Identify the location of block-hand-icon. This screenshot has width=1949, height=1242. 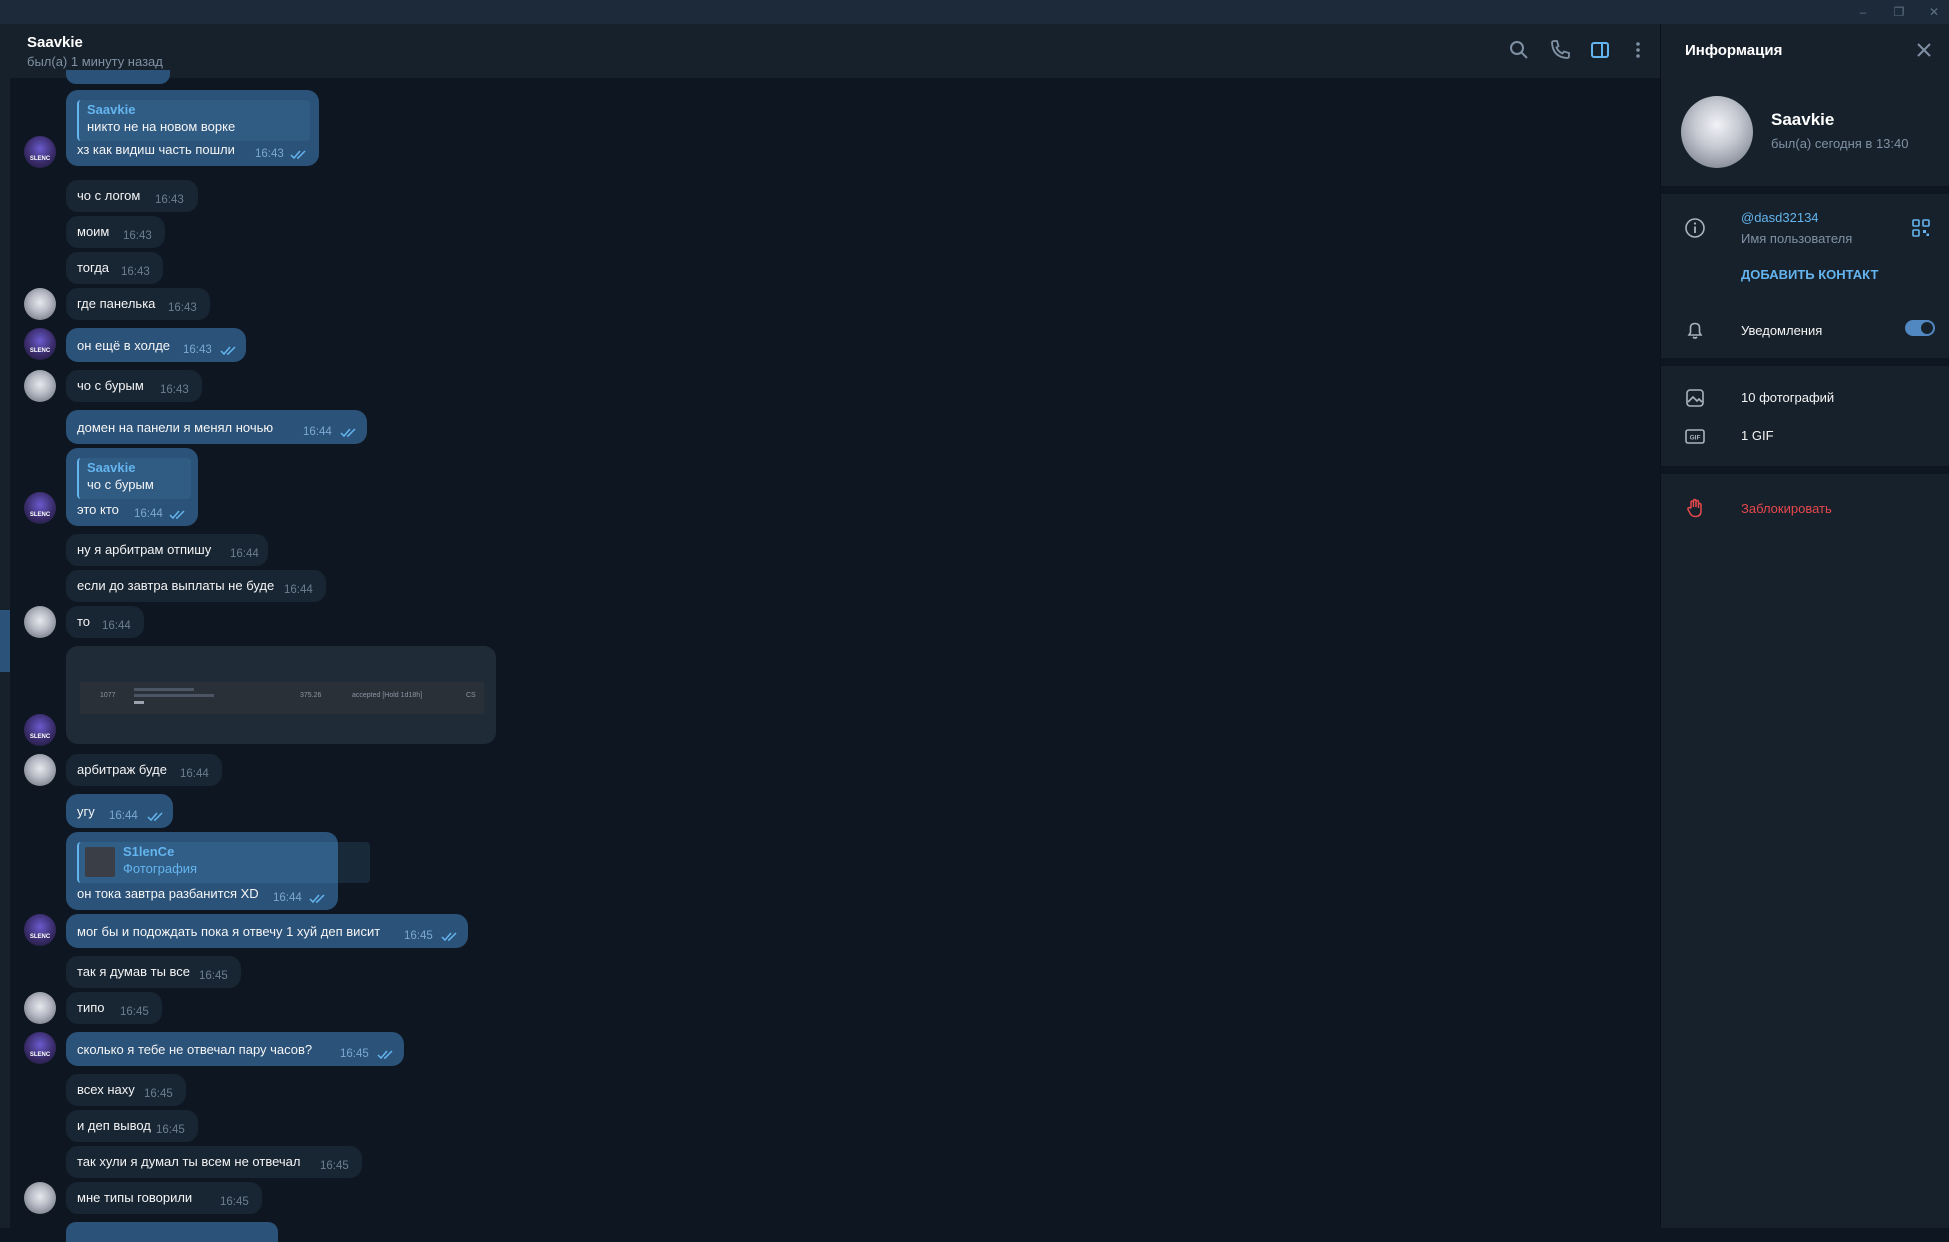
(1694, 508).